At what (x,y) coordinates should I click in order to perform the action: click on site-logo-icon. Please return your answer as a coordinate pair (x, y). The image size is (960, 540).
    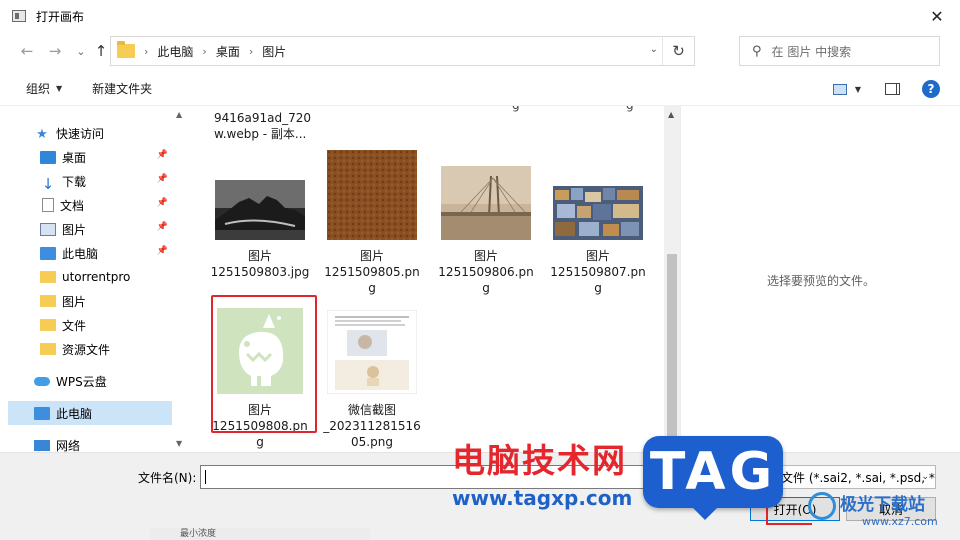
    Looking at the image, I should click on (822, 506).